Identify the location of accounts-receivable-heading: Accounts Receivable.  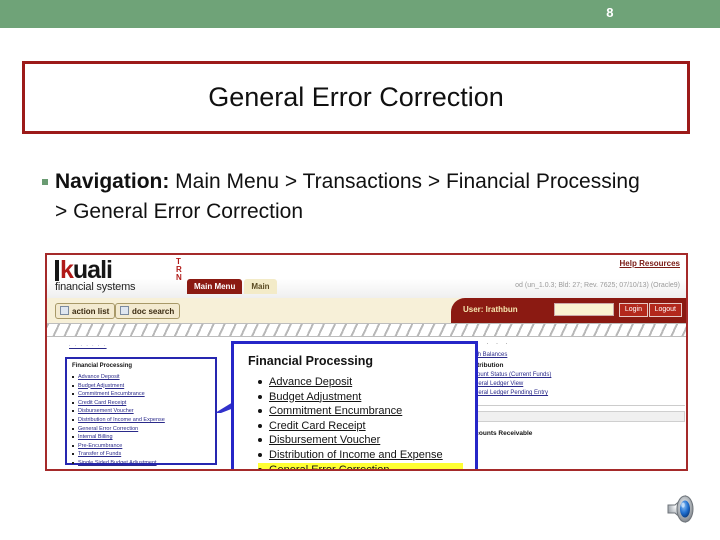
(500, 433).